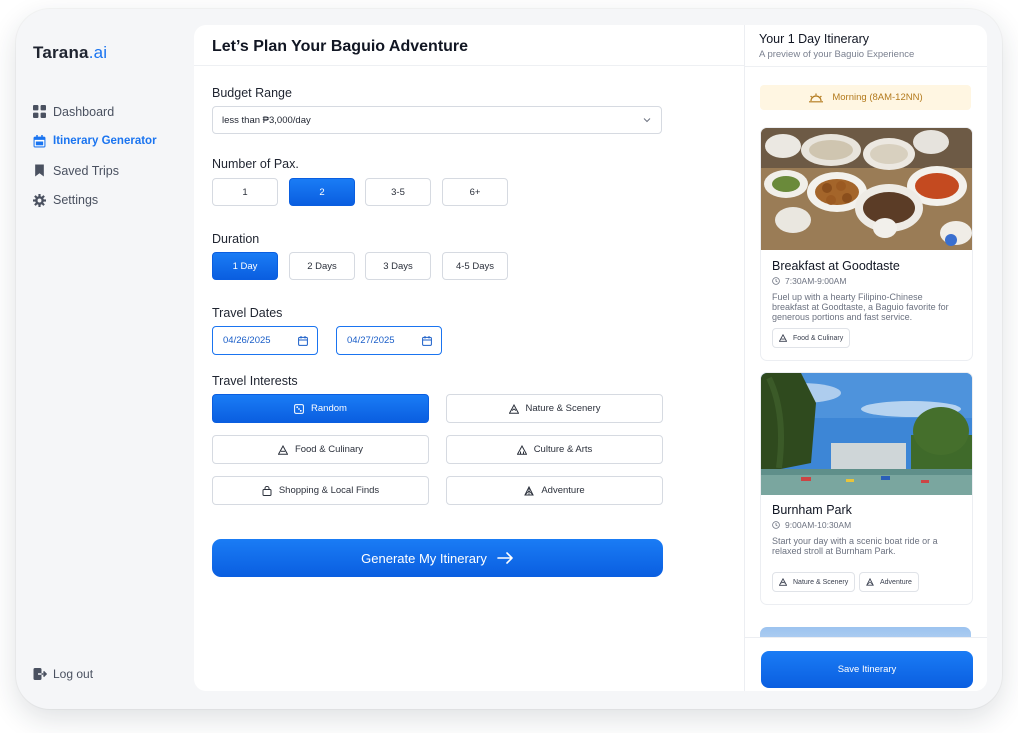 The image size is (1018, 733). I want to click on interest-culture-arts: Culture & Arts, so click(554, 449).